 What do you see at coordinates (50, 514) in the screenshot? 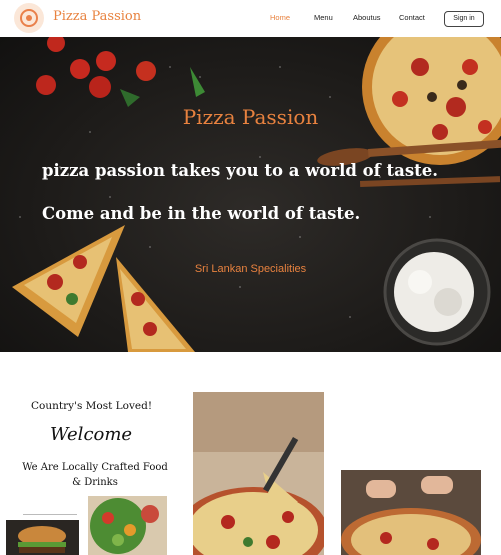
I see `divider` at bounding box center [50, 514].